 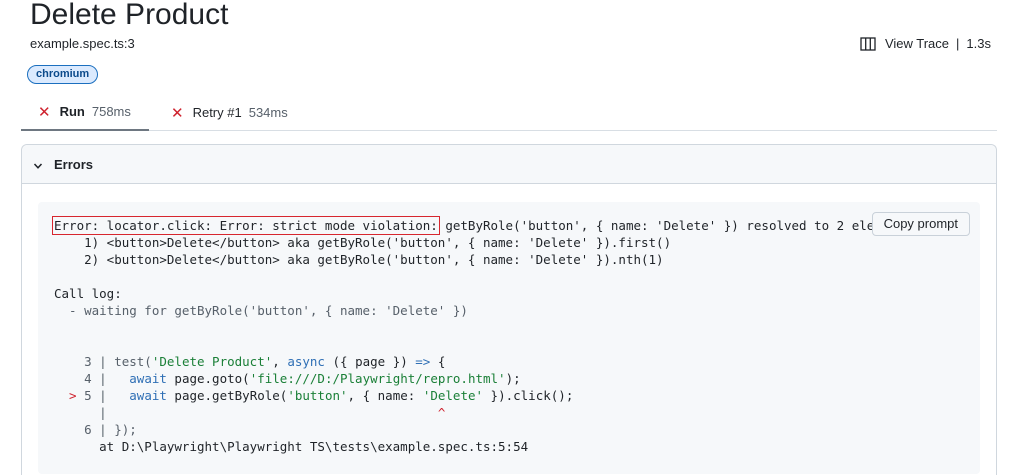 What do you see at coordinates (92, 378) in the screenshot?
I see `code-line-4-prefix: 4 |` at bounding box center [92, 378].